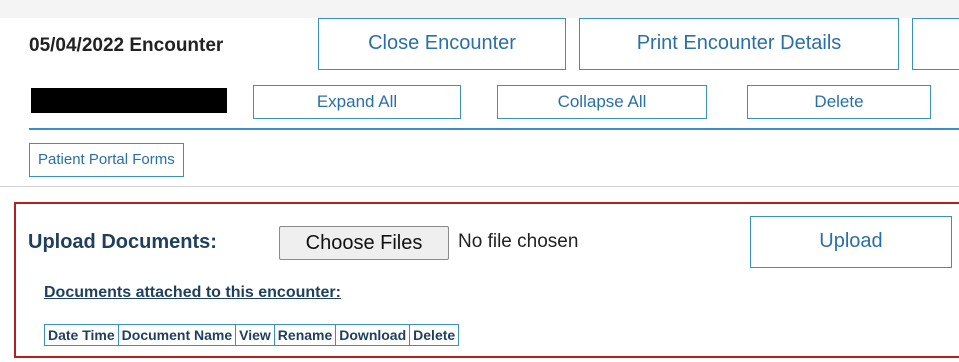  Describe the element at coordinates (357, 102) in the screenshot. I see `expand-all-button: Expand All` at that location.